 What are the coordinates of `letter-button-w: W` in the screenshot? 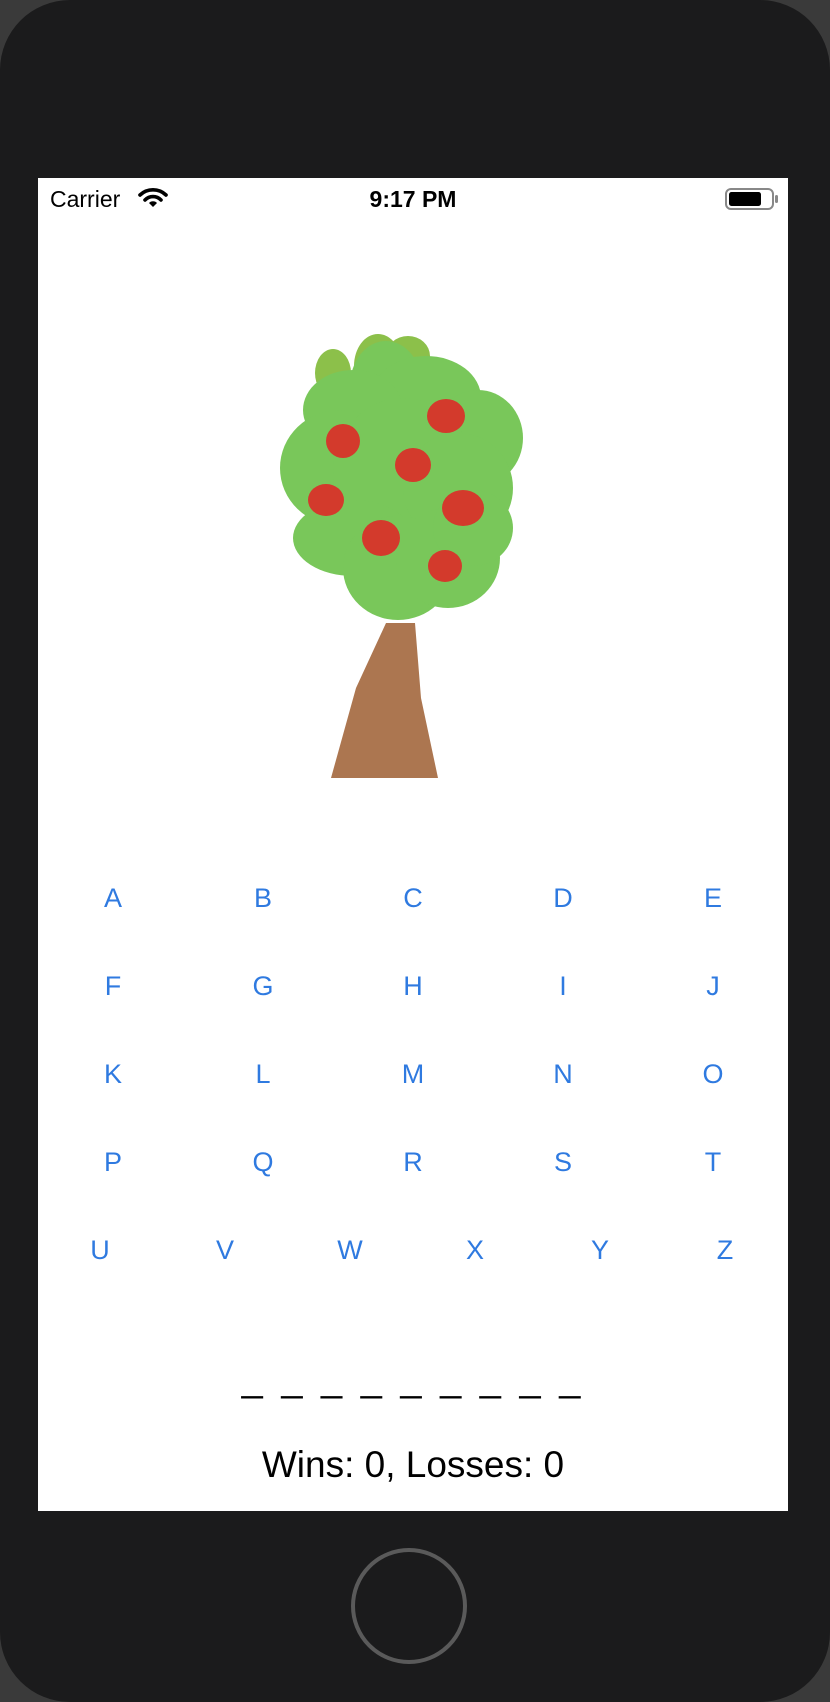 It's located at (350, 1250).